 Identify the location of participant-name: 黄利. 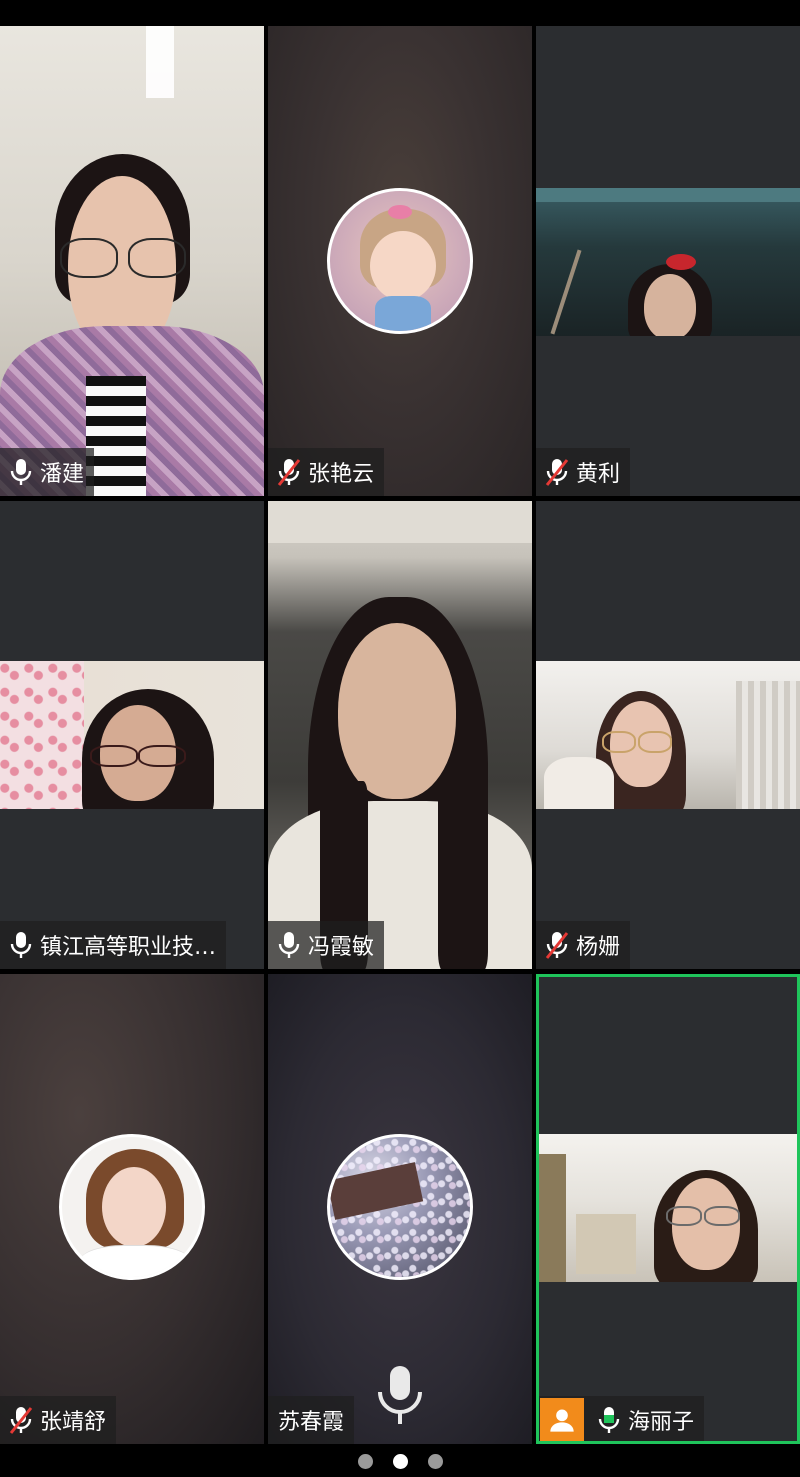
(598, 474).